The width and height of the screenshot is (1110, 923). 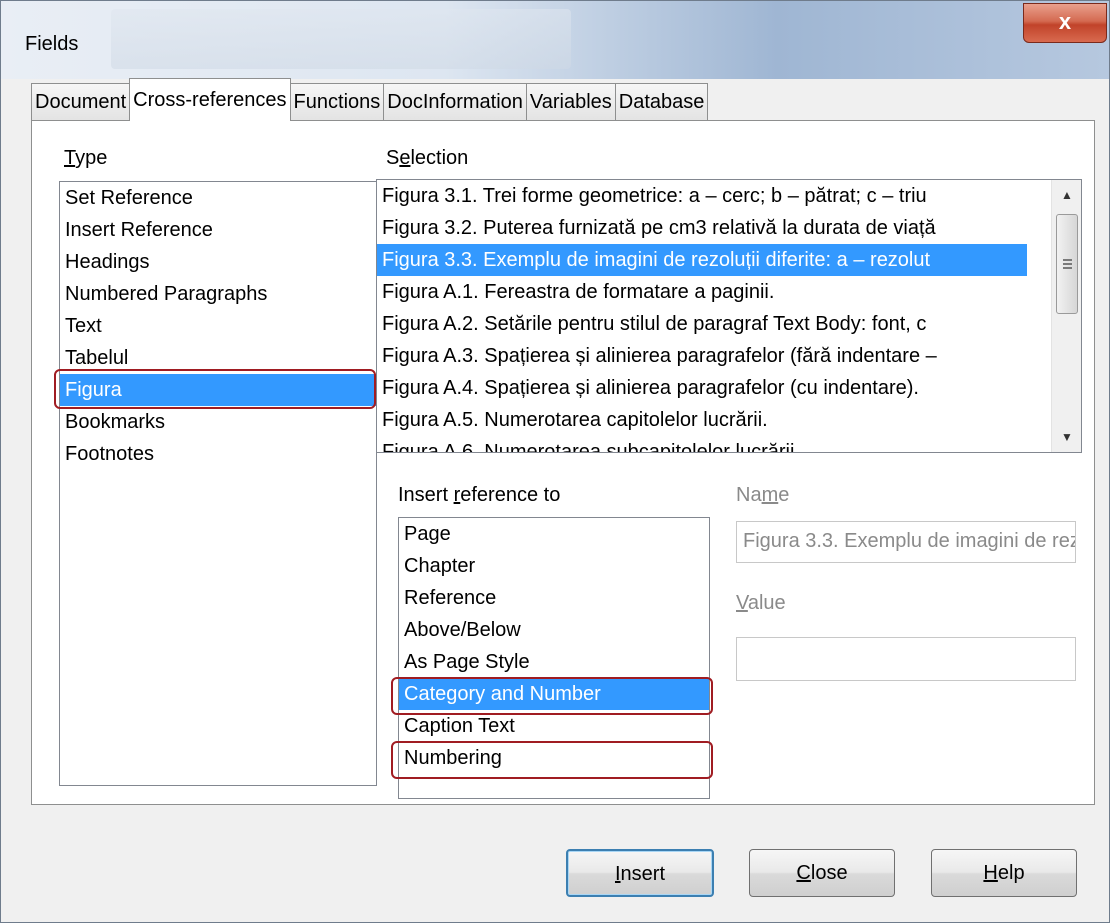 I want to click on help-button: Help, so click(x=1004, y=873).